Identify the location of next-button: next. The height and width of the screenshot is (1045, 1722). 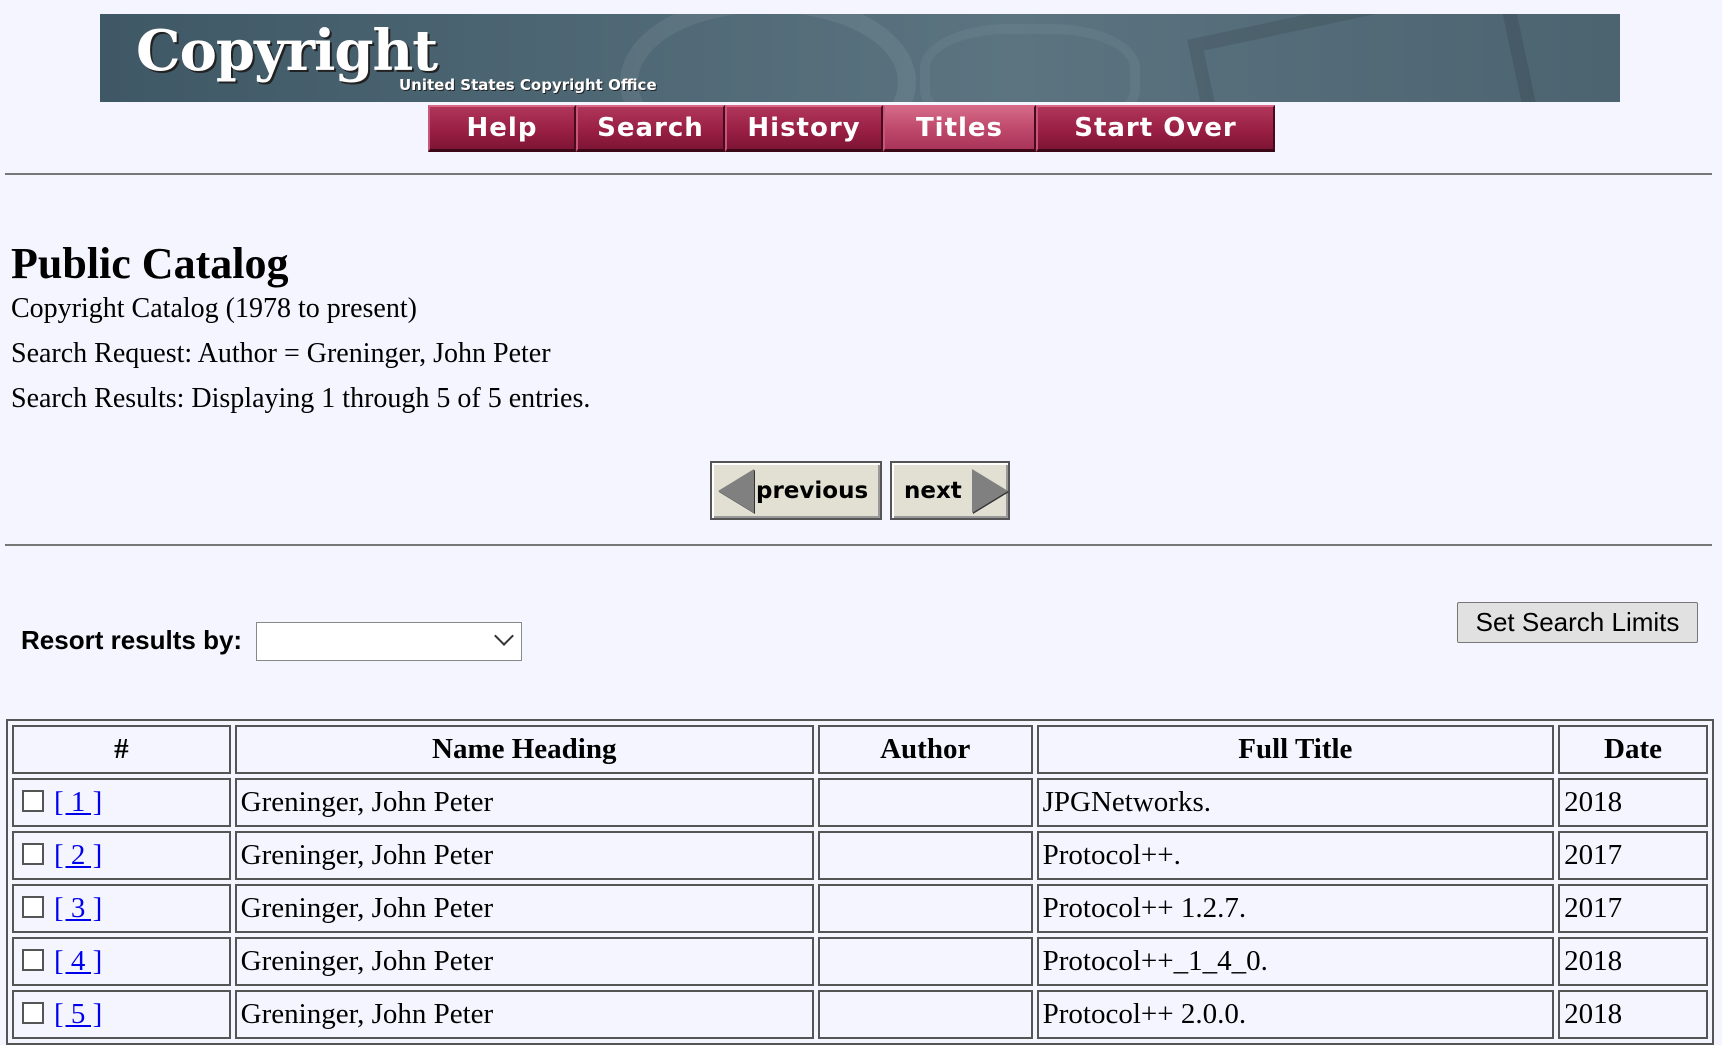
(950, 490).